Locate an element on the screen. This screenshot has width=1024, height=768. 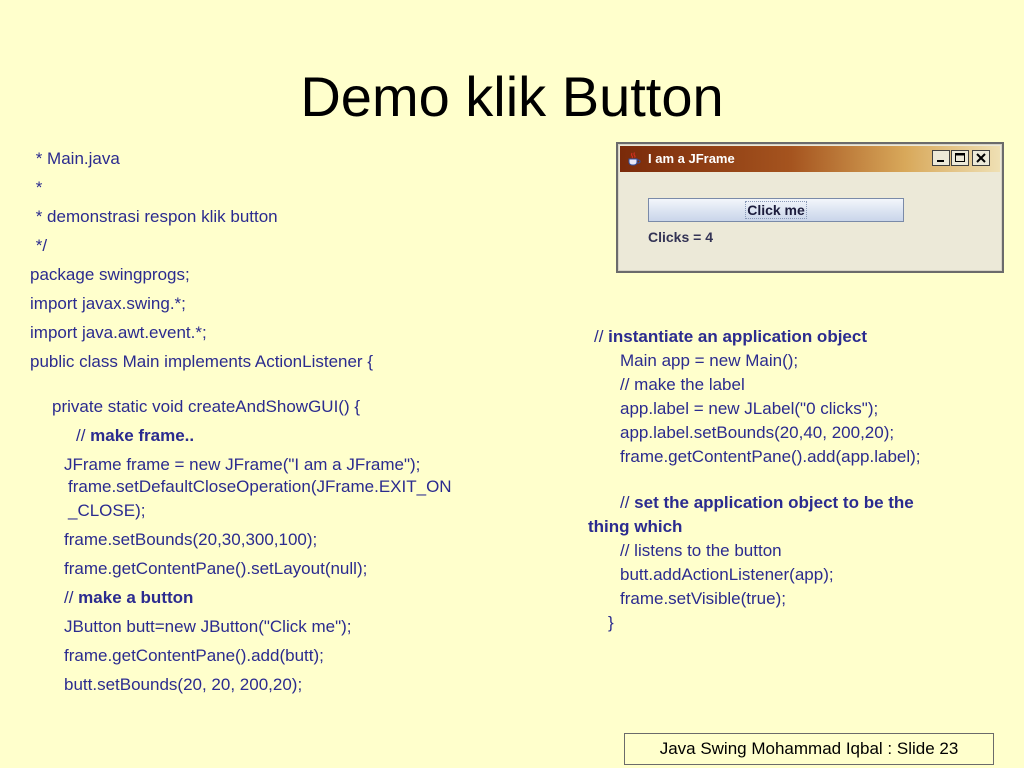
code-line: } is located at coordinates (611, 623).